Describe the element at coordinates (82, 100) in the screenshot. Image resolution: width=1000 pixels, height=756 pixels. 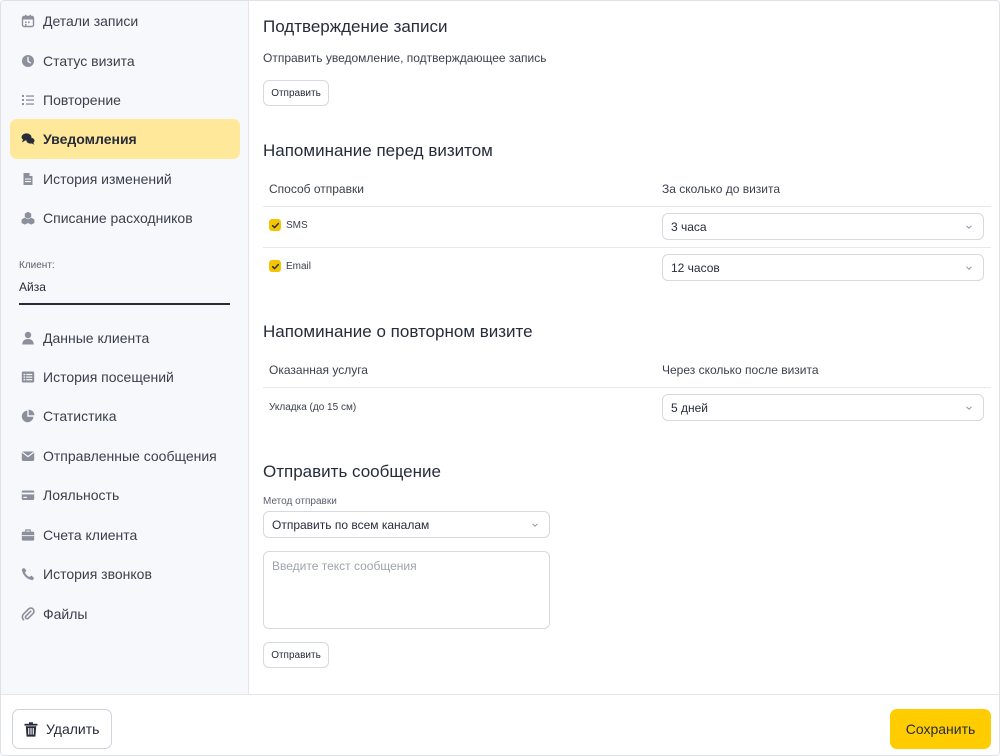
I see `sidebar-item-label: Повторение` at that location.